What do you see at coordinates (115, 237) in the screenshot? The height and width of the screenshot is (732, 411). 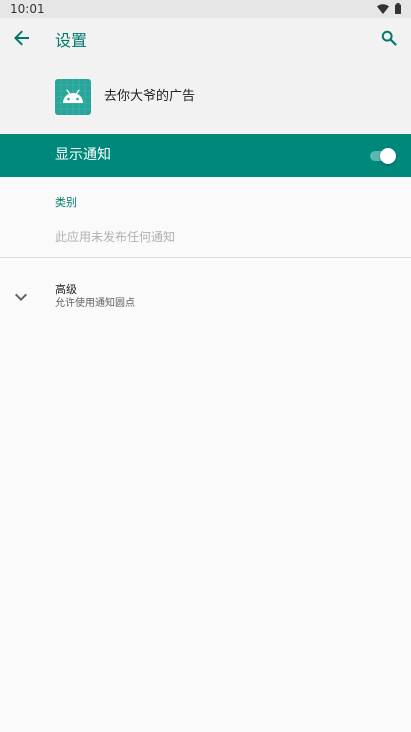 I see `no-notifications-text: 此应用未发布任何通知` at bounding box center [115, 237].